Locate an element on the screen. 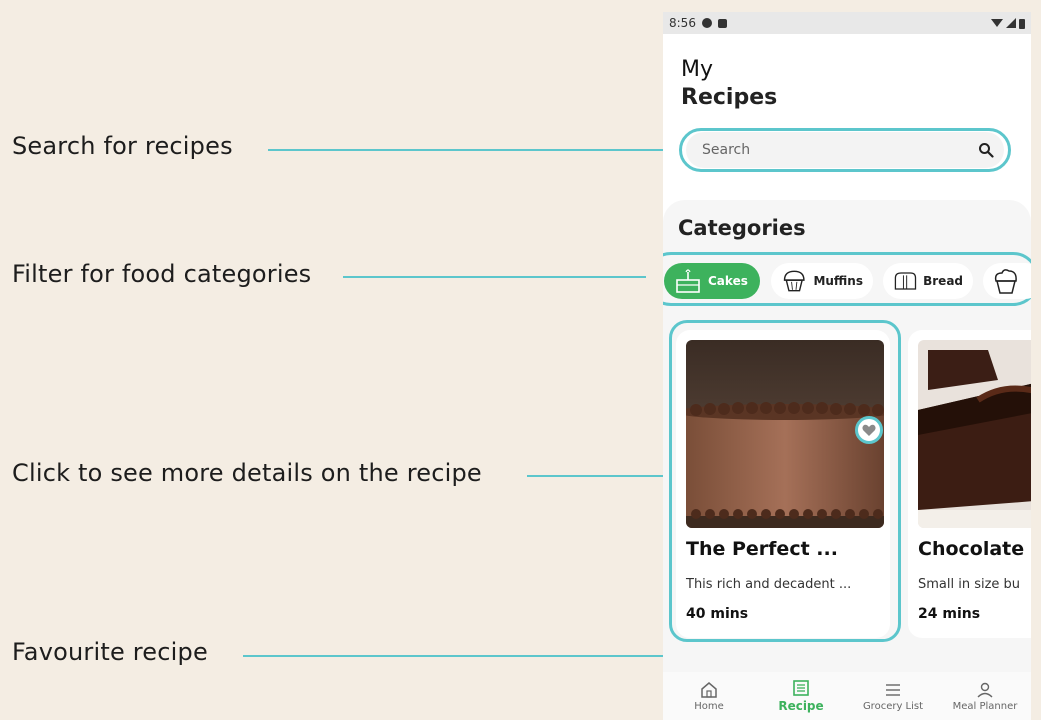 The width and height of the screenshot is (1041, 720). category-chip-cupcakes is located at coordinates (1007, 281).